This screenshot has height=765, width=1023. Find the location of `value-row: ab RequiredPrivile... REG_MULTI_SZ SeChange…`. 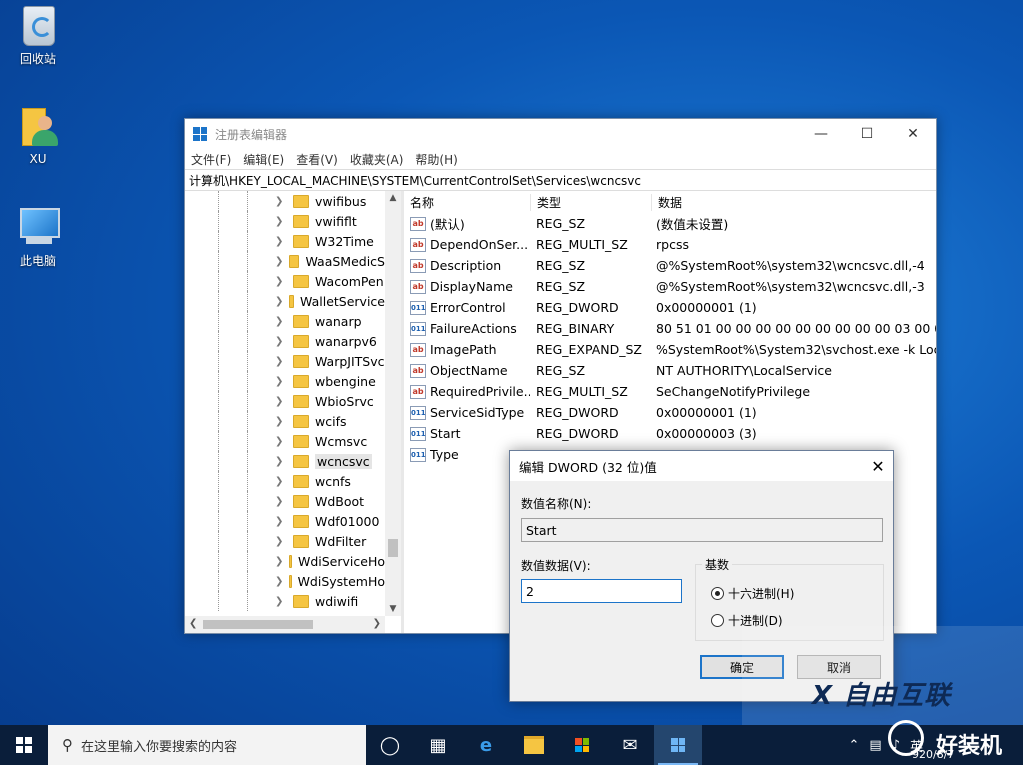

value-row: ab RequiredPrivile... REG_MULTI_SZ SeChange… is located at coordinates (670, 391).